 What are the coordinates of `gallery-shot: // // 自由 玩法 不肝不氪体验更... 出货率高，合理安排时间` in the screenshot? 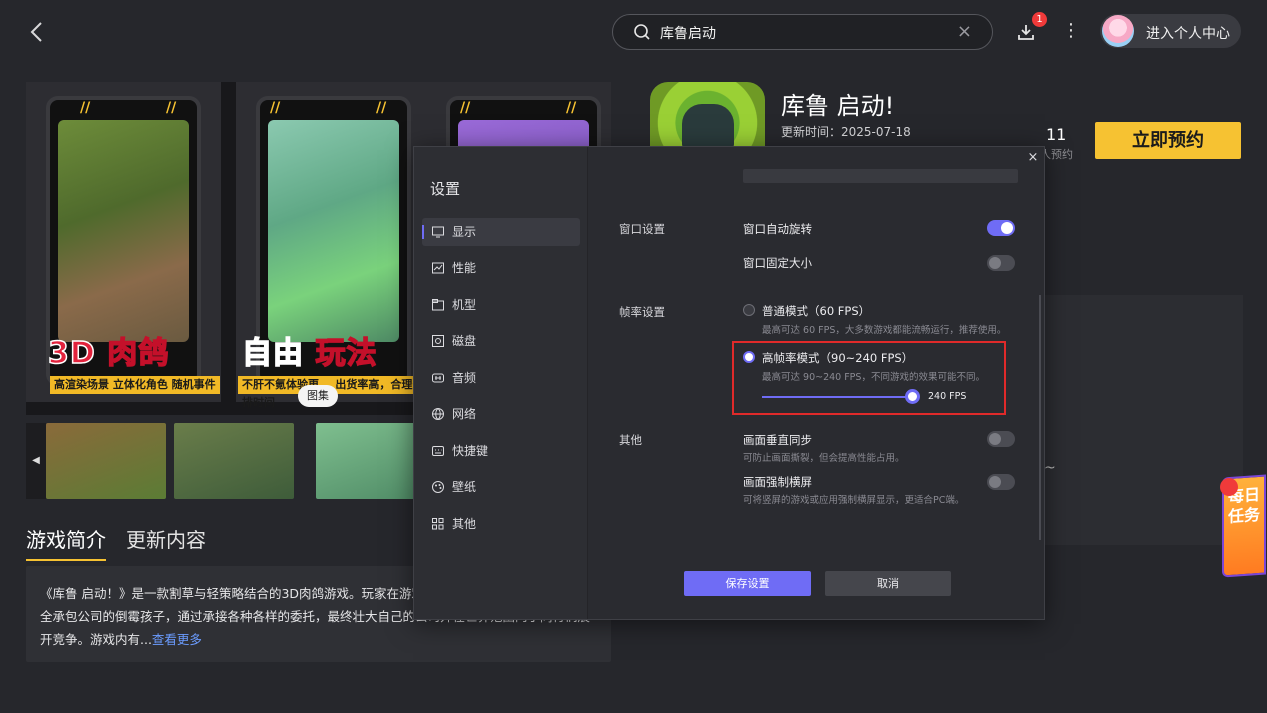 It's located at (333, 245).